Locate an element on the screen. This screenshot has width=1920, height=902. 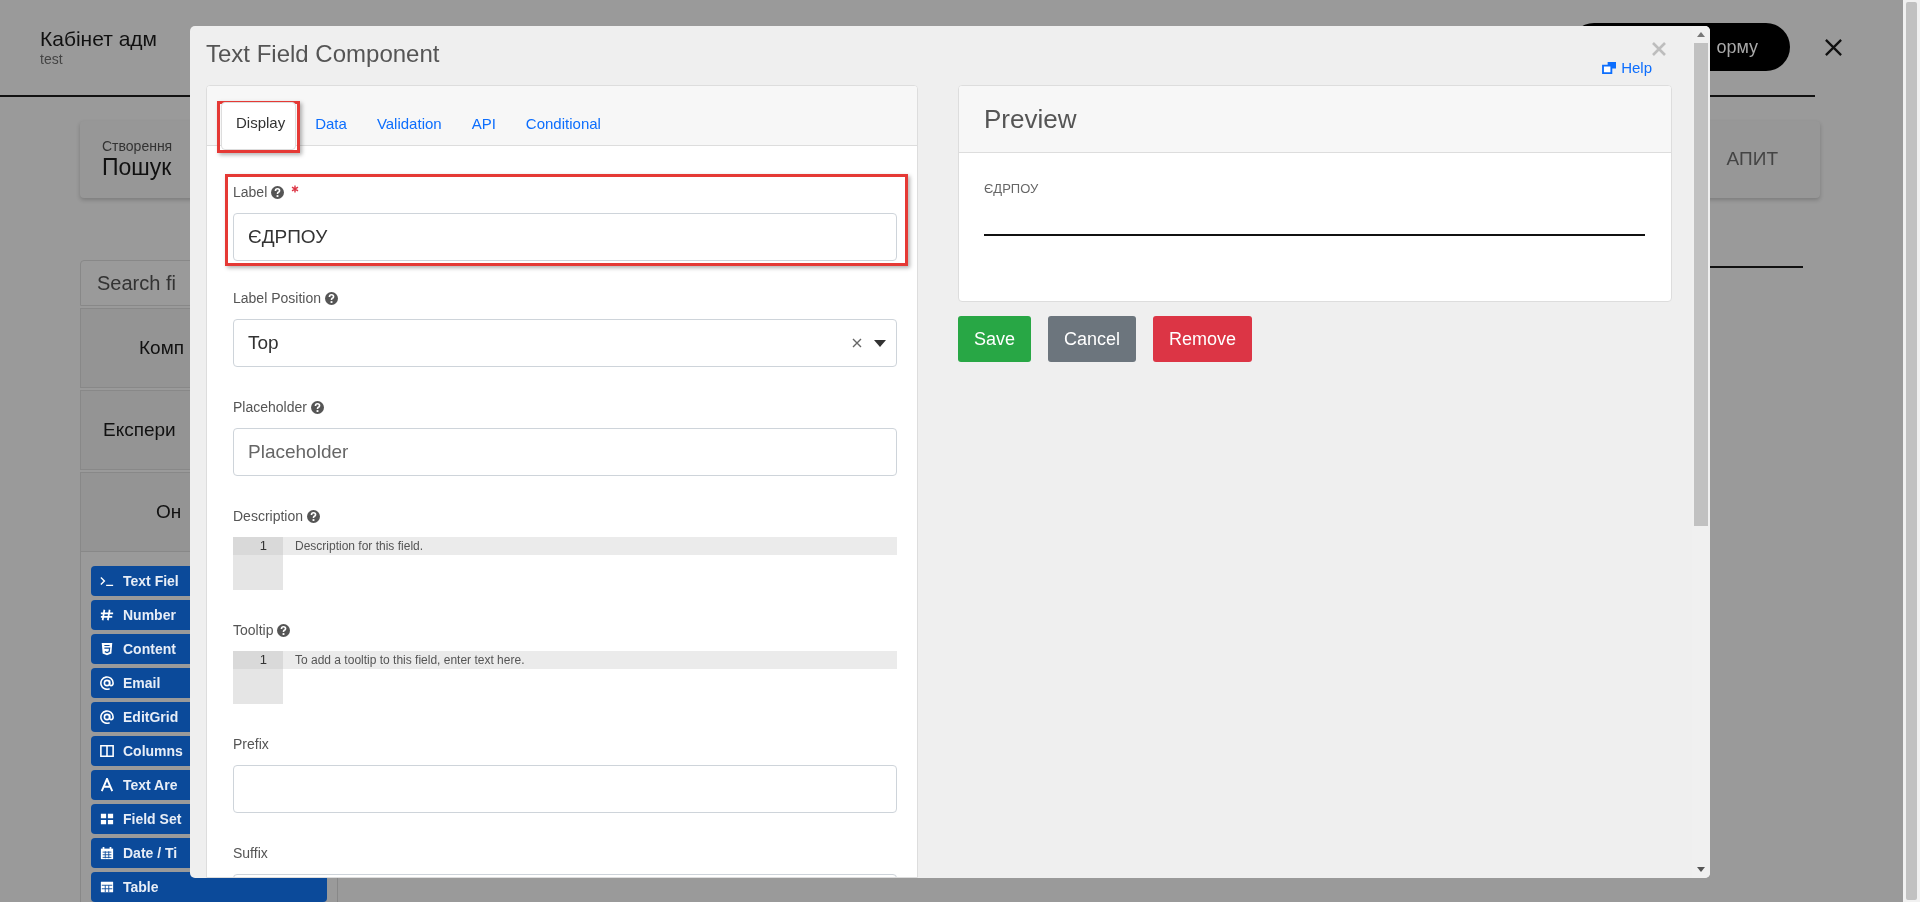
hash-icon is located at coordinates (107, 615).